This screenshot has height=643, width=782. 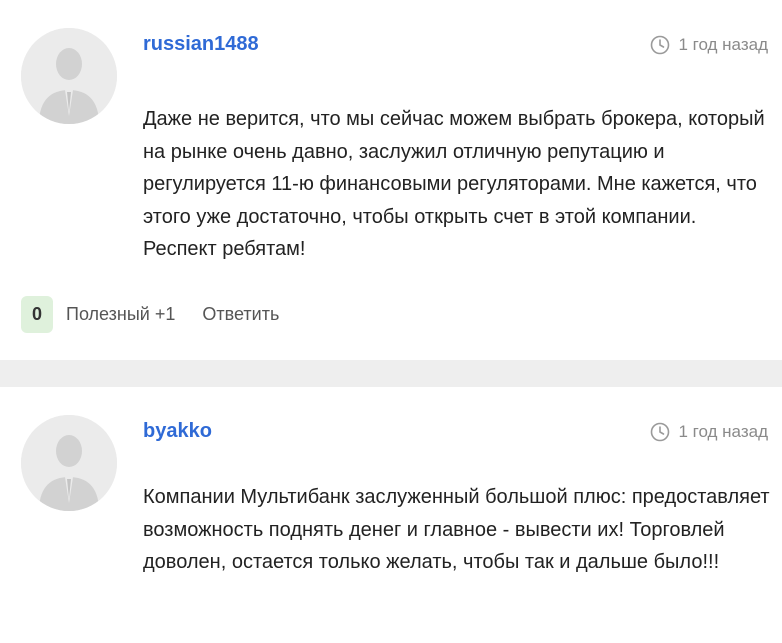 What do you see at coordinates (391, 373) in the screenshot?
I see `comment-divider` at bounding box center [391, 373].